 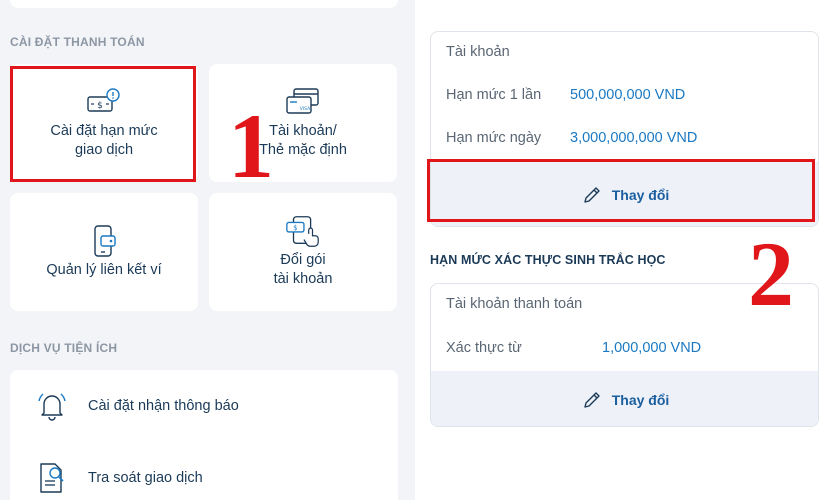 I want to click on list-item-label: Tra soát giao dịch, so click(x=145, y=478).